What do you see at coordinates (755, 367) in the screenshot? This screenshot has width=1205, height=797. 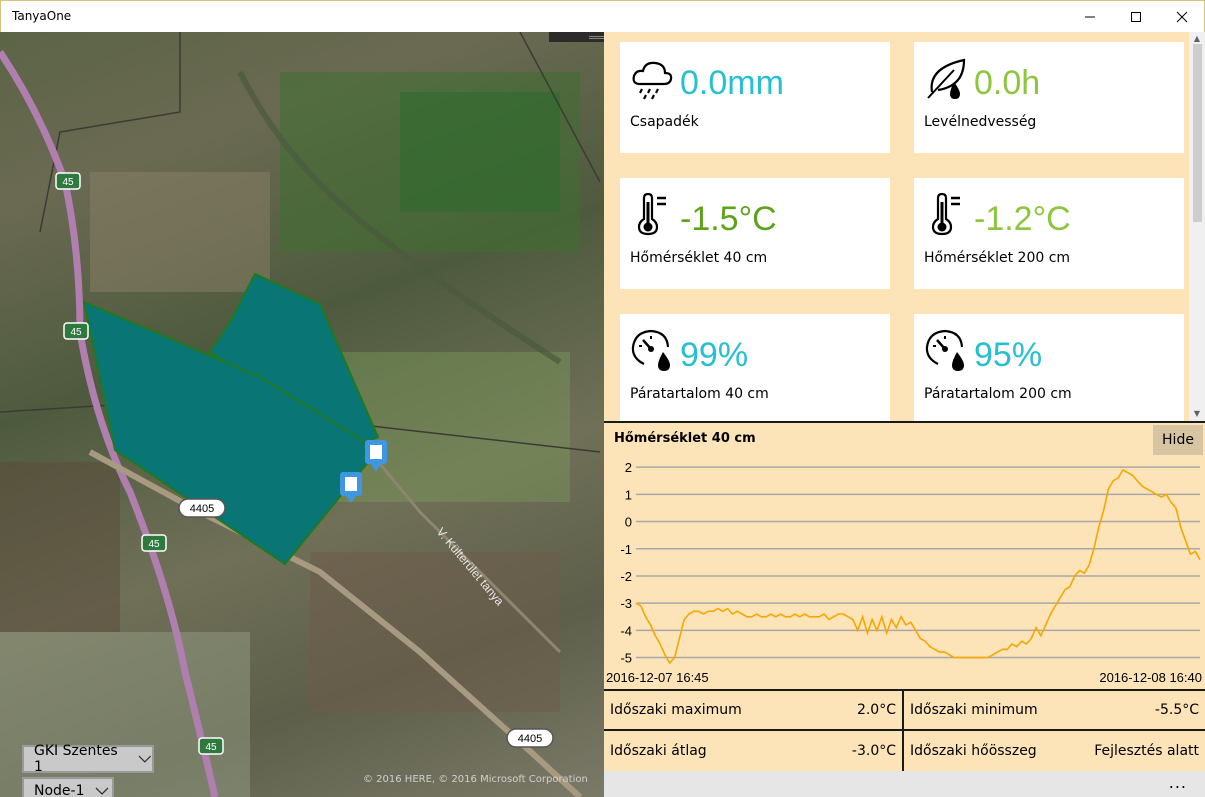 I see `tile-humidity-40: 99% Páratartalom 40 cm` at bounding box center [755, 367].